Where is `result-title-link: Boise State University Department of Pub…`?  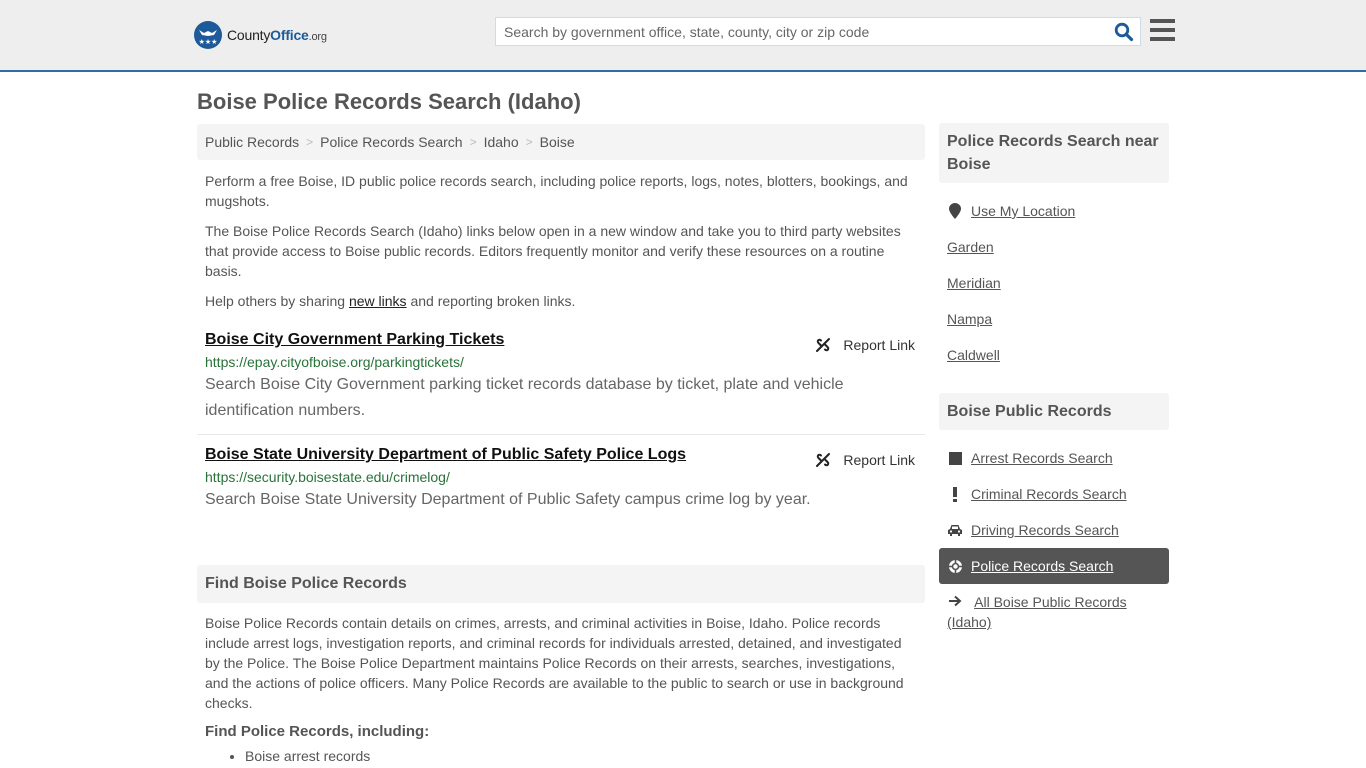
result-title-link: Boise State University Department of Pub… is located at coordinates (445, 455).